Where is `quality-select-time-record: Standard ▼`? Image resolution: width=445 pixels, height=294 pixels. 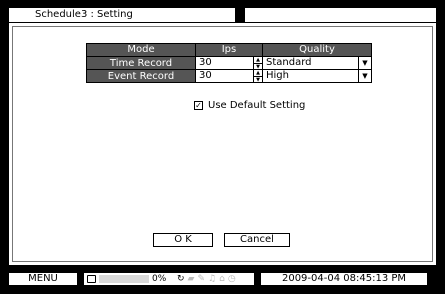
quality-select-time-record: Standard ▼ is located at coordinates (317, 63).